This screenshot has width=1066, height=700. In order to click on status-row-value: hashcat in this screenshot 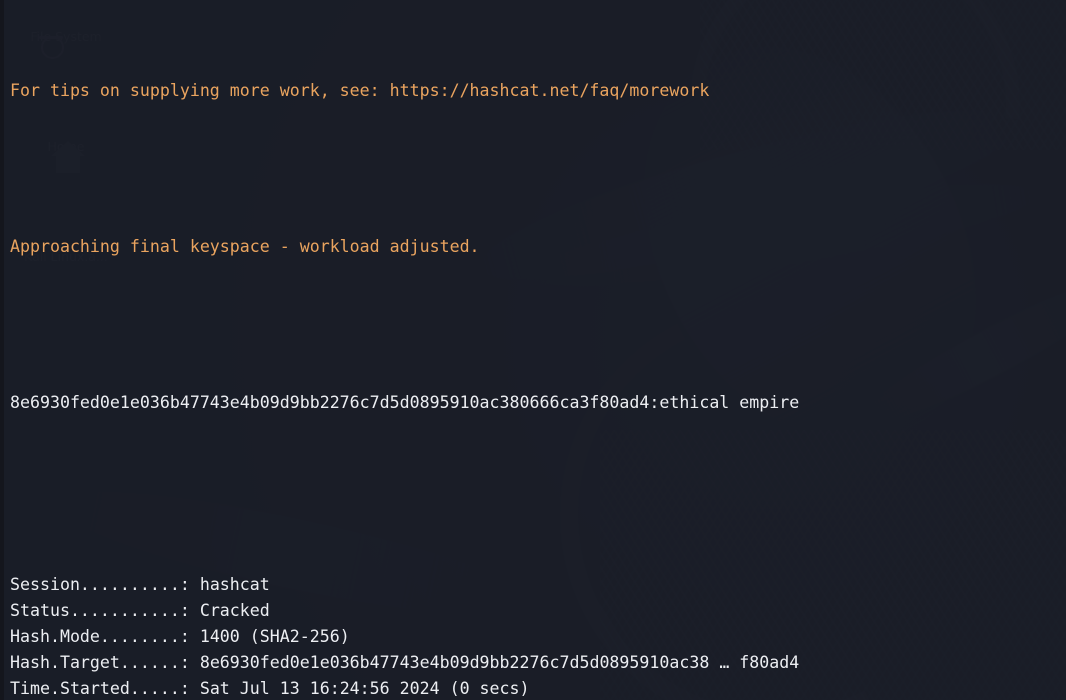, I will do `click(234, 584)`.